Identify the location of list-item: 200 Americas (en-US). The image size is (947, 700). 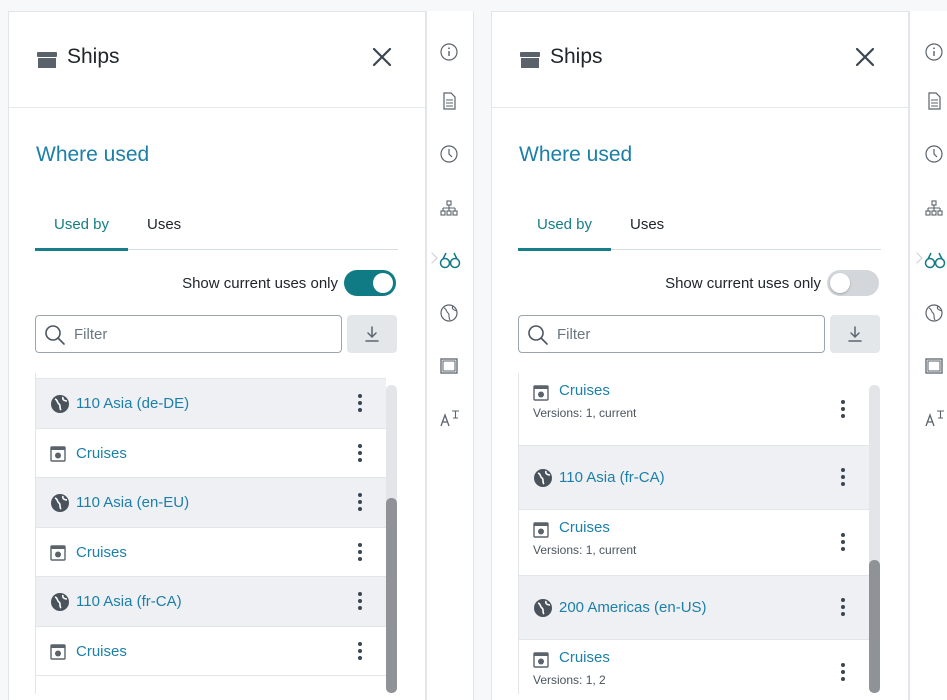
(694, 608).